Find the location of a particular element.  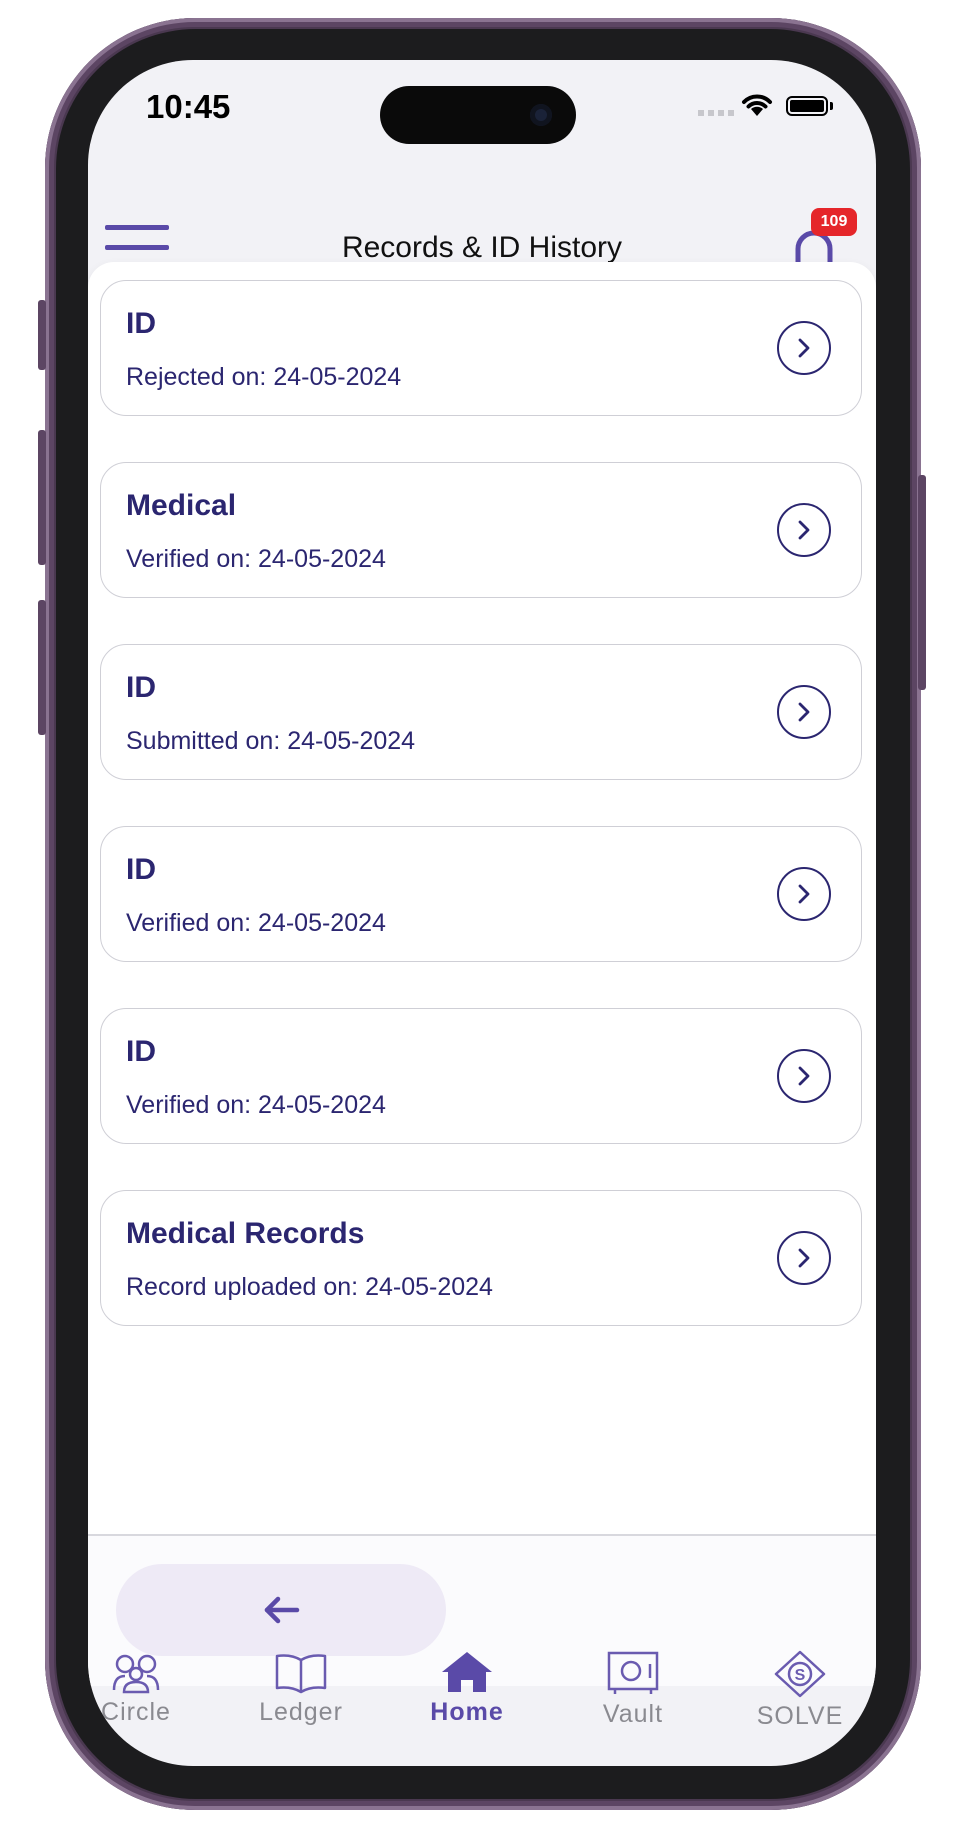

tab-label: Ledger is located at coordinates (301, 1712).